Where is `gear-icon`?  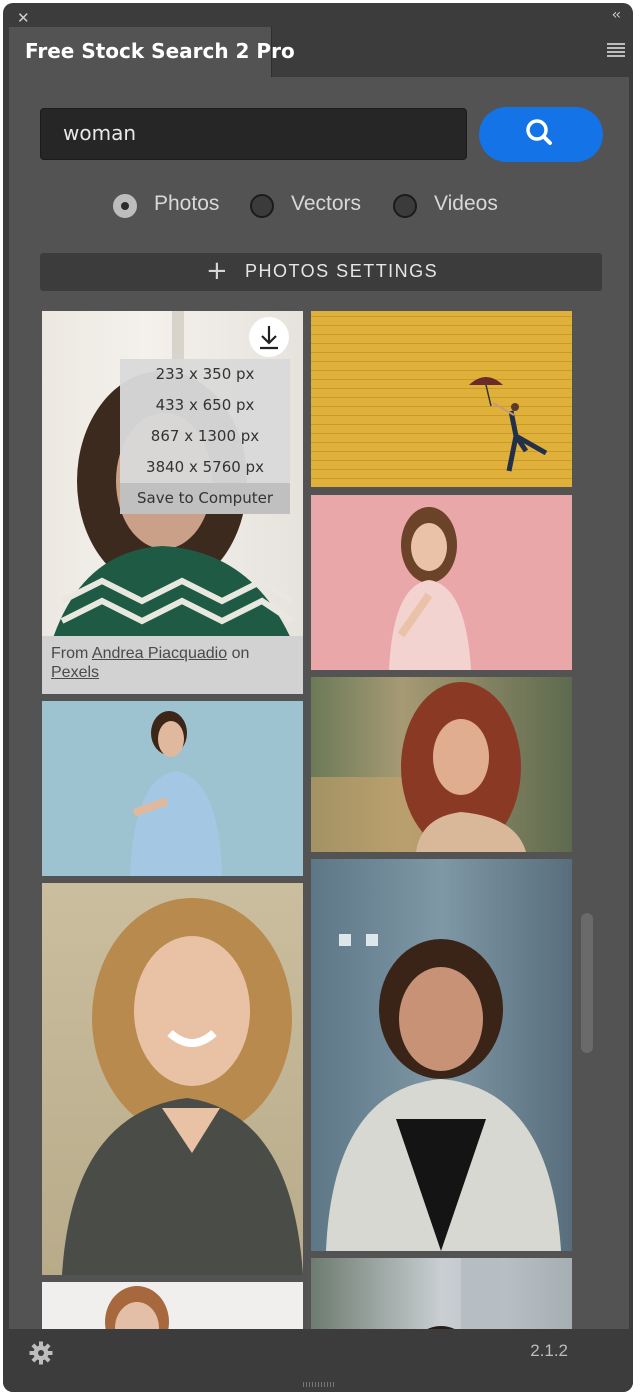 gear-icon is located at coordinates (41, 1353).